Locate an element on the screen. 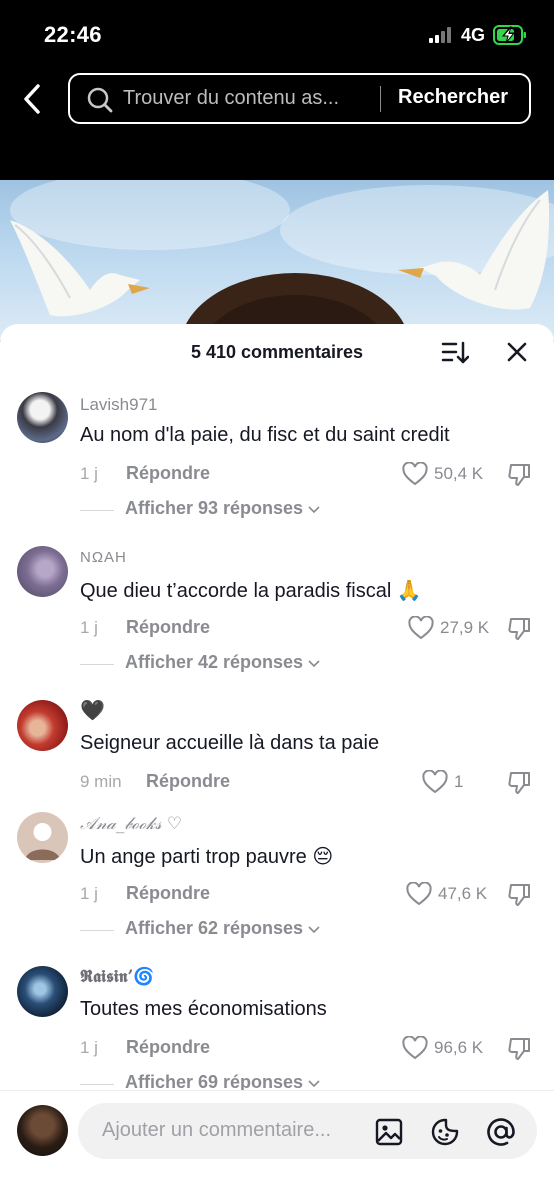 This screenshot has width=554, height=1199. search-icon is located at coordinates (100, 100).